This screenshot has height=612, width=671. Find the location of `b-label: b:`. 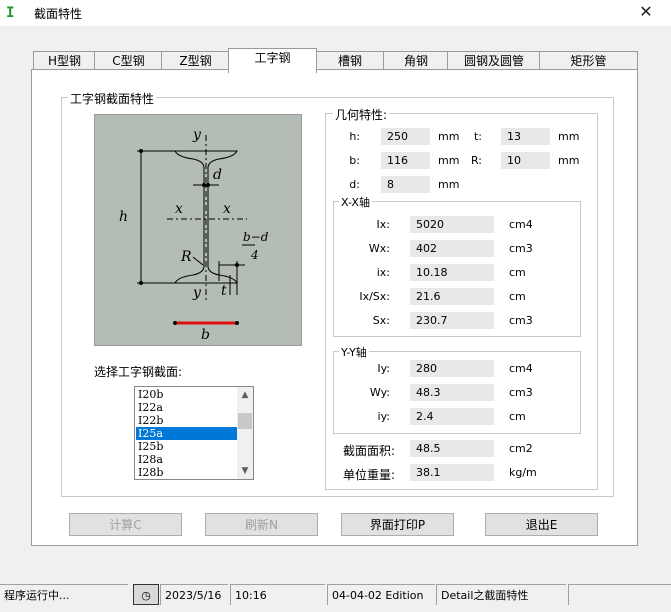

b-label: b: is located at coordinates (354, 160).